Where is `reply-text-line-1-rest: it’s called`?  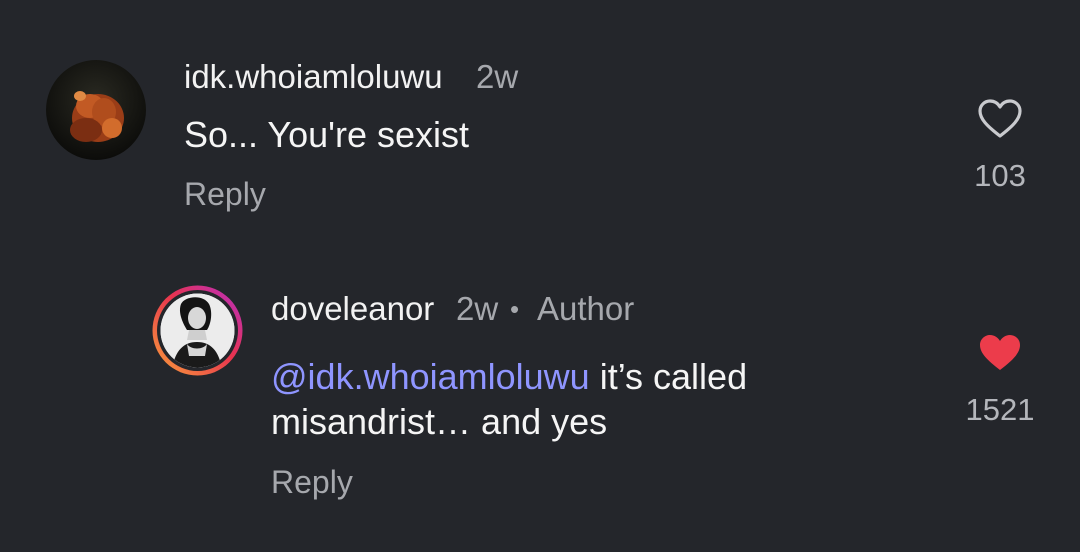 reply-text-line-1-rest: it’s called is located at coordinates (668, 376).